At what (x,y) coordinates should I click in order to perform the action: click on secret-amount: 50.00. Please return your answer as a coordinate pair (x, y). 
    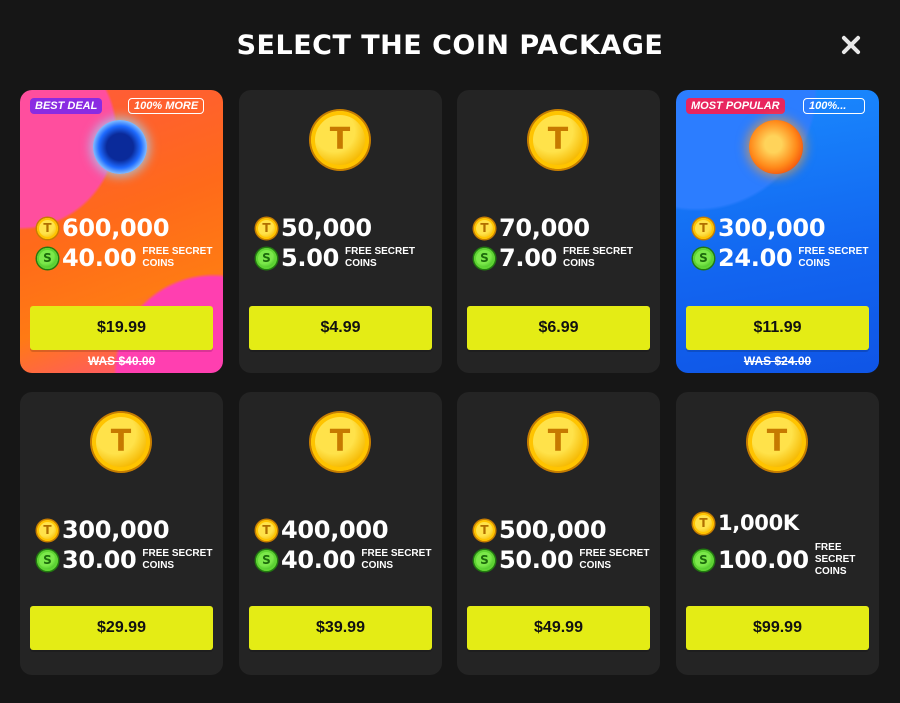
    Looking at the image, I should click on (536, 560).